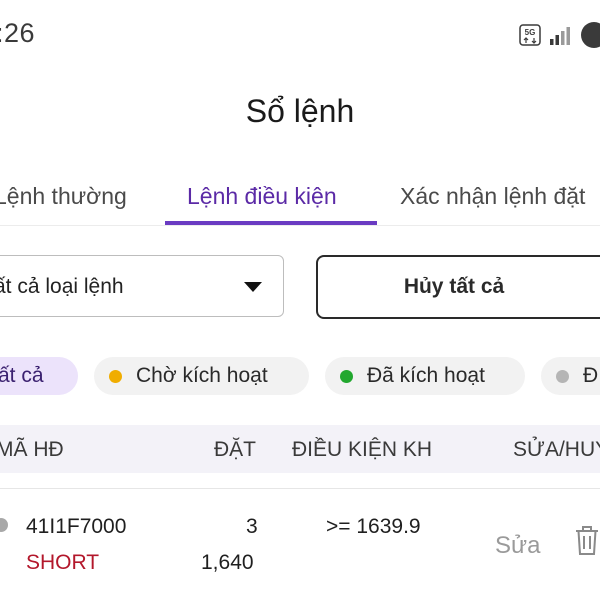 Image resolution: width=600 pixels, height=600 pixels. Describe the element at coordinates (587, 540) in the screenshot. I see `trash-icon` at that location.